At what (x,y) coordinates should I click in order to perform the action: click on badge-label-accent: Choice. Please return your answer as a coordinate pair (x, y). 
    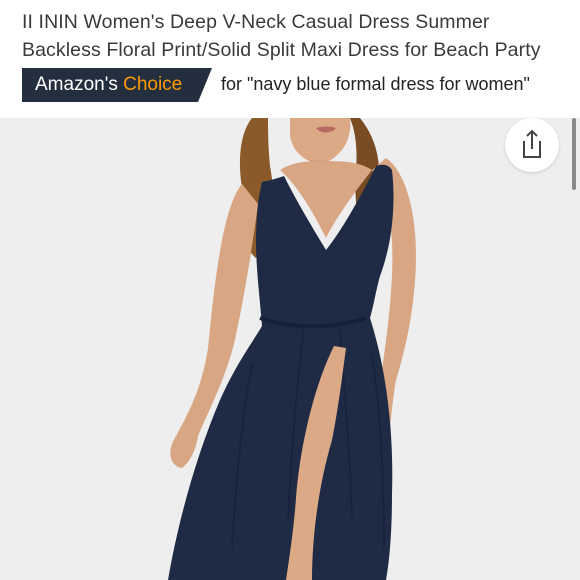
    Looking at the image, I should click on (153, 84).